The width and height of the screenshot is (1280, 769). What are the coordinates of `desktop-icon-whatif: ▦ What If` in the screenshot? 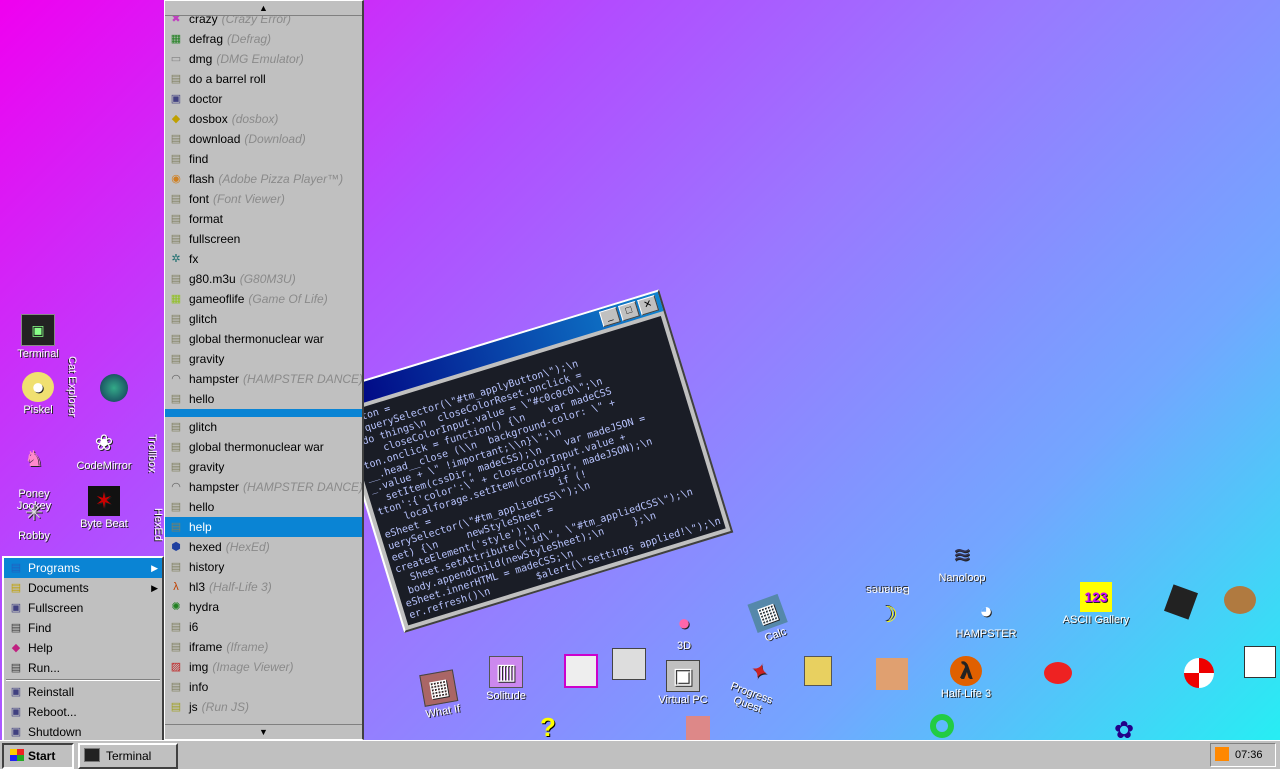 It's located at (439, 695).